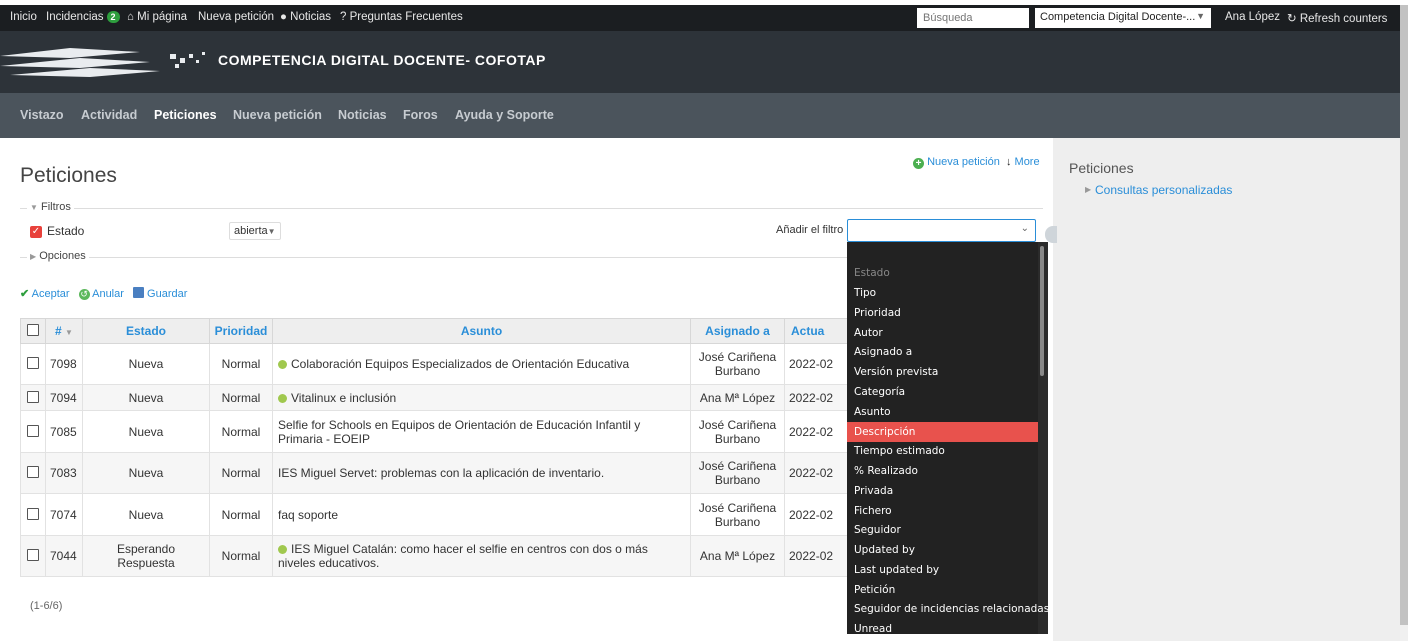  What do you see at coordinates (236, 17) in the screenshot?
I see `top-link-nueva-peticion: Nueva petición` at bounding box center [236, 17].